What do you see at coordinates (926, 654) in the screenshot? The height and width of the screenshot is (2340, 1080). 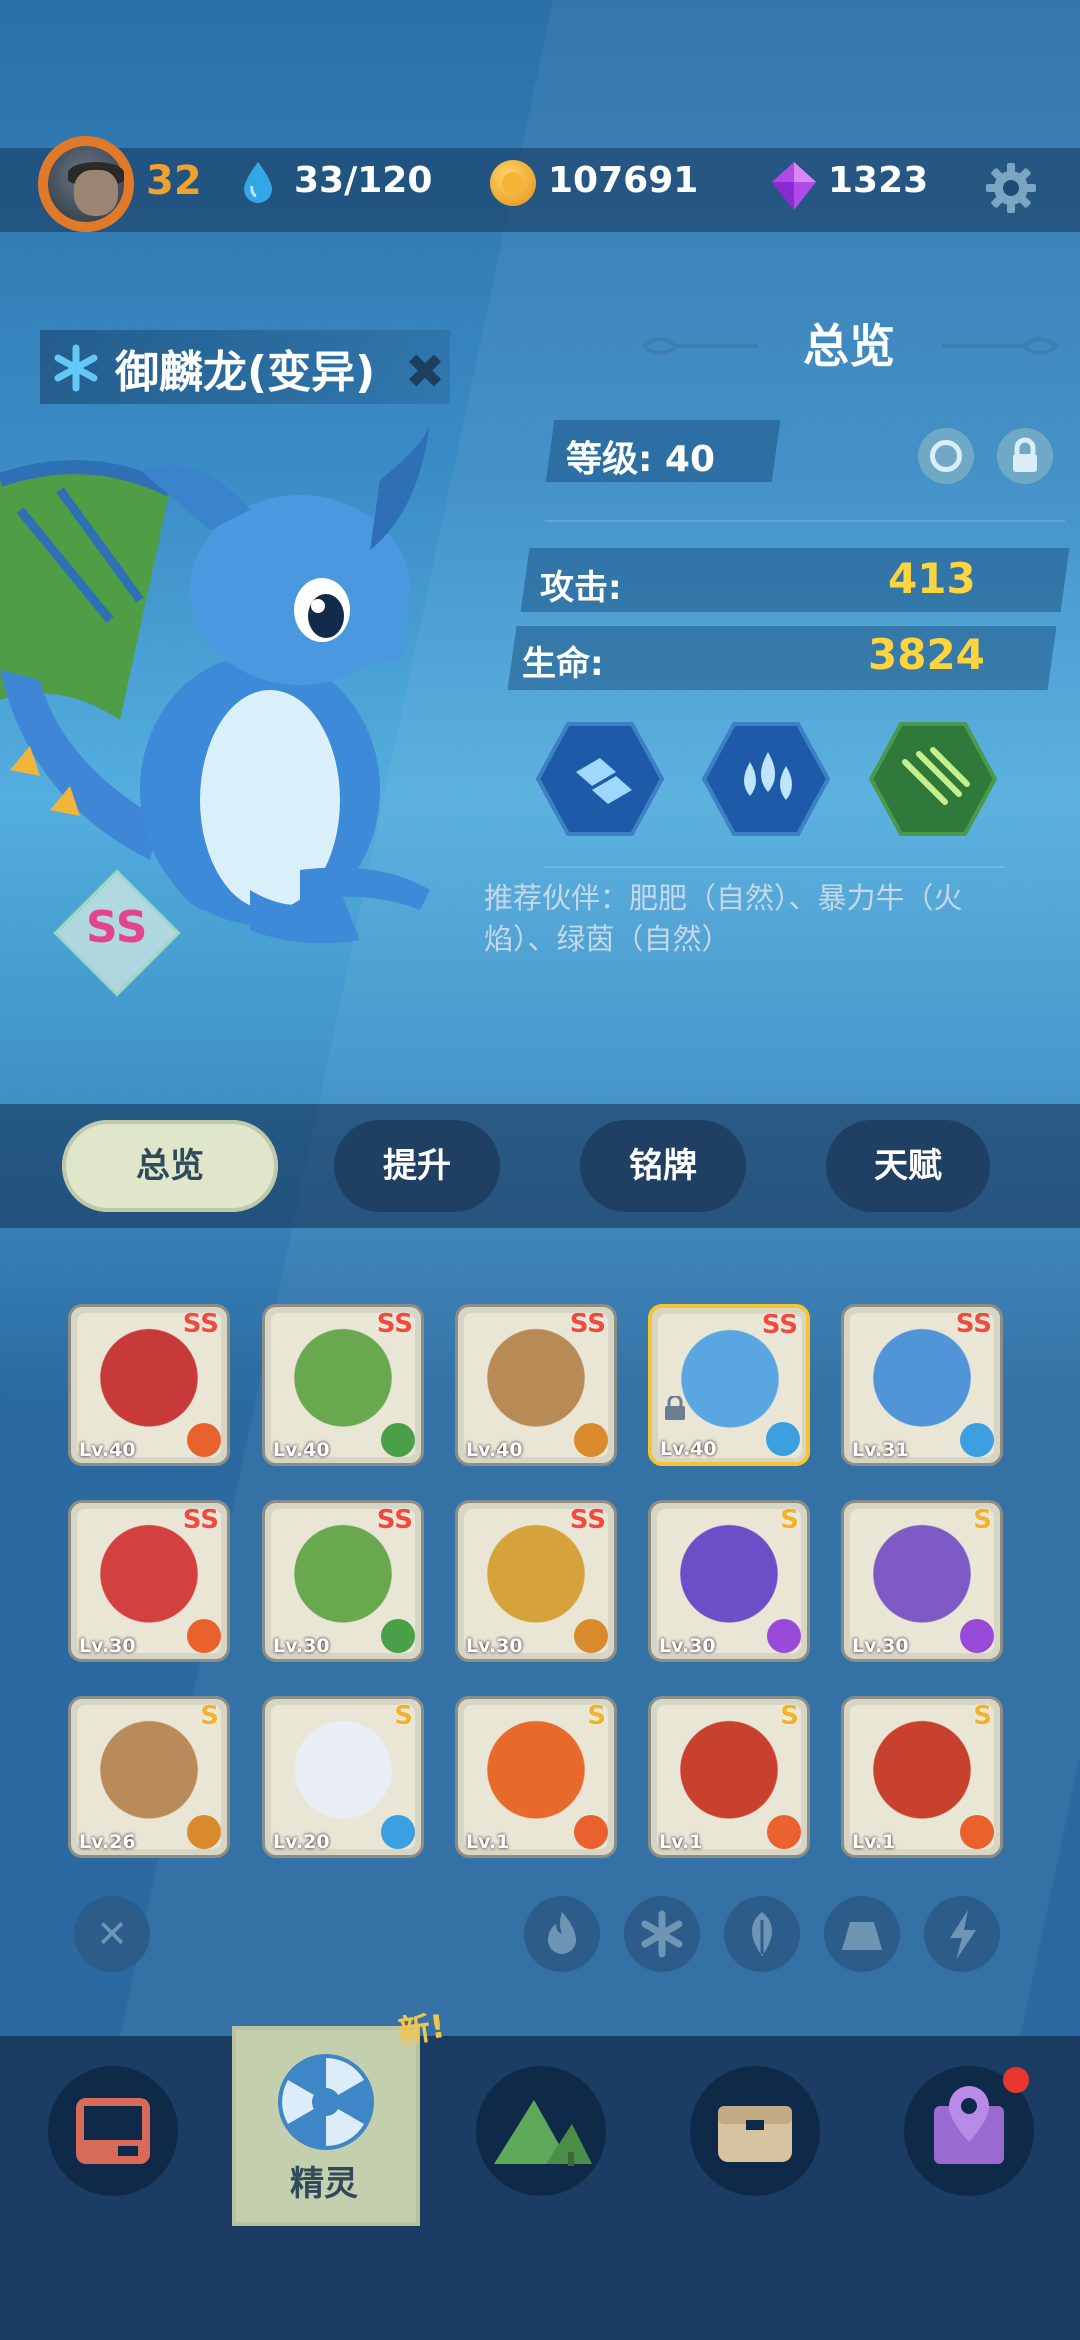 I see `hp-value: 3824` at bounding box center [926, 654].